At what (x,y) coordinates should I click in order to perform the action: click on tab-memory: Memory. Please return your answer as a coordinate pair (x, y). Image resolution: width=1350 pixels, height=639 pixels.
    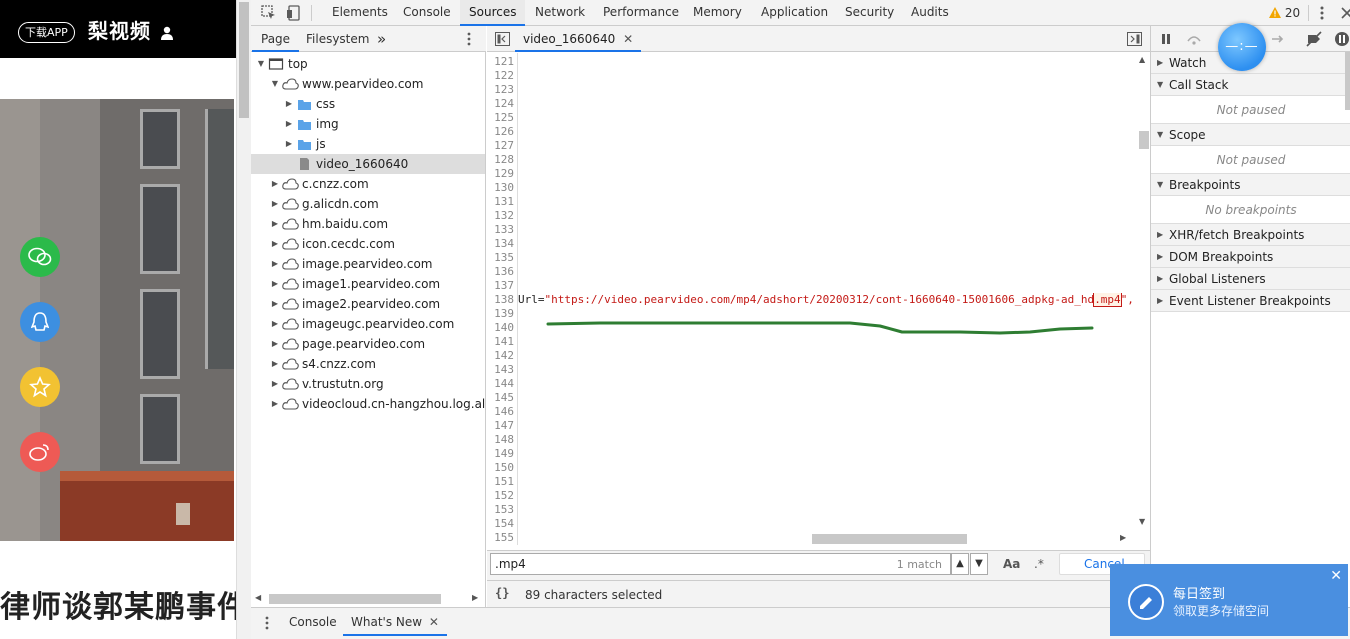
    Looking at the image, I should click on (717, 13).